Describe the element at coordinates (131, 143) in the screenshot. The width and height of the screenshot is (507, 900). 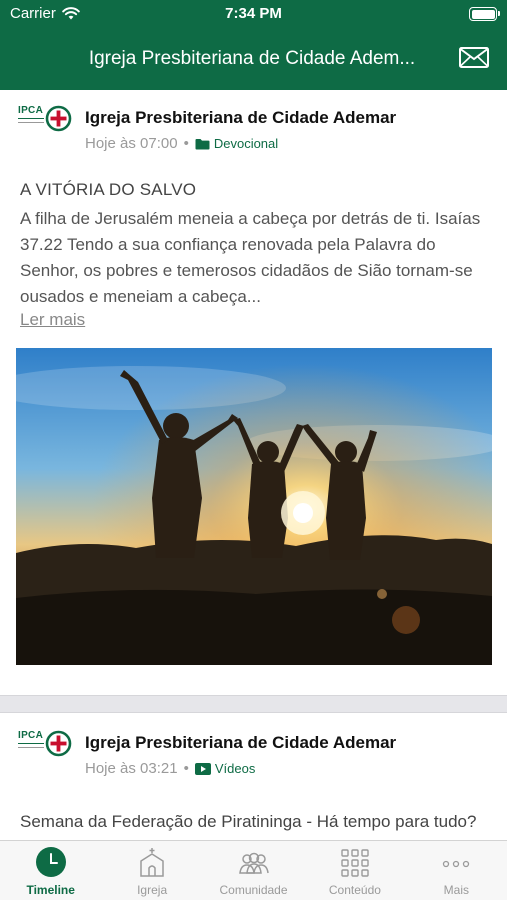
I see `post-time: Hoje às 07:00` at that location.